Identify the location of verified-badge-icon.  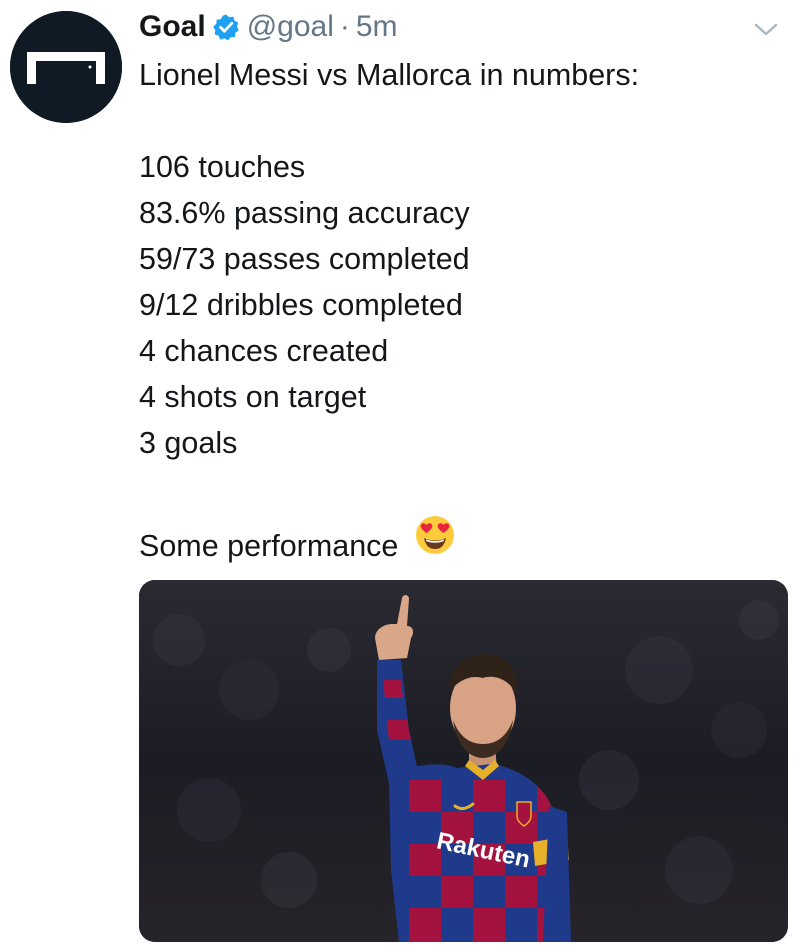
(226, 27).